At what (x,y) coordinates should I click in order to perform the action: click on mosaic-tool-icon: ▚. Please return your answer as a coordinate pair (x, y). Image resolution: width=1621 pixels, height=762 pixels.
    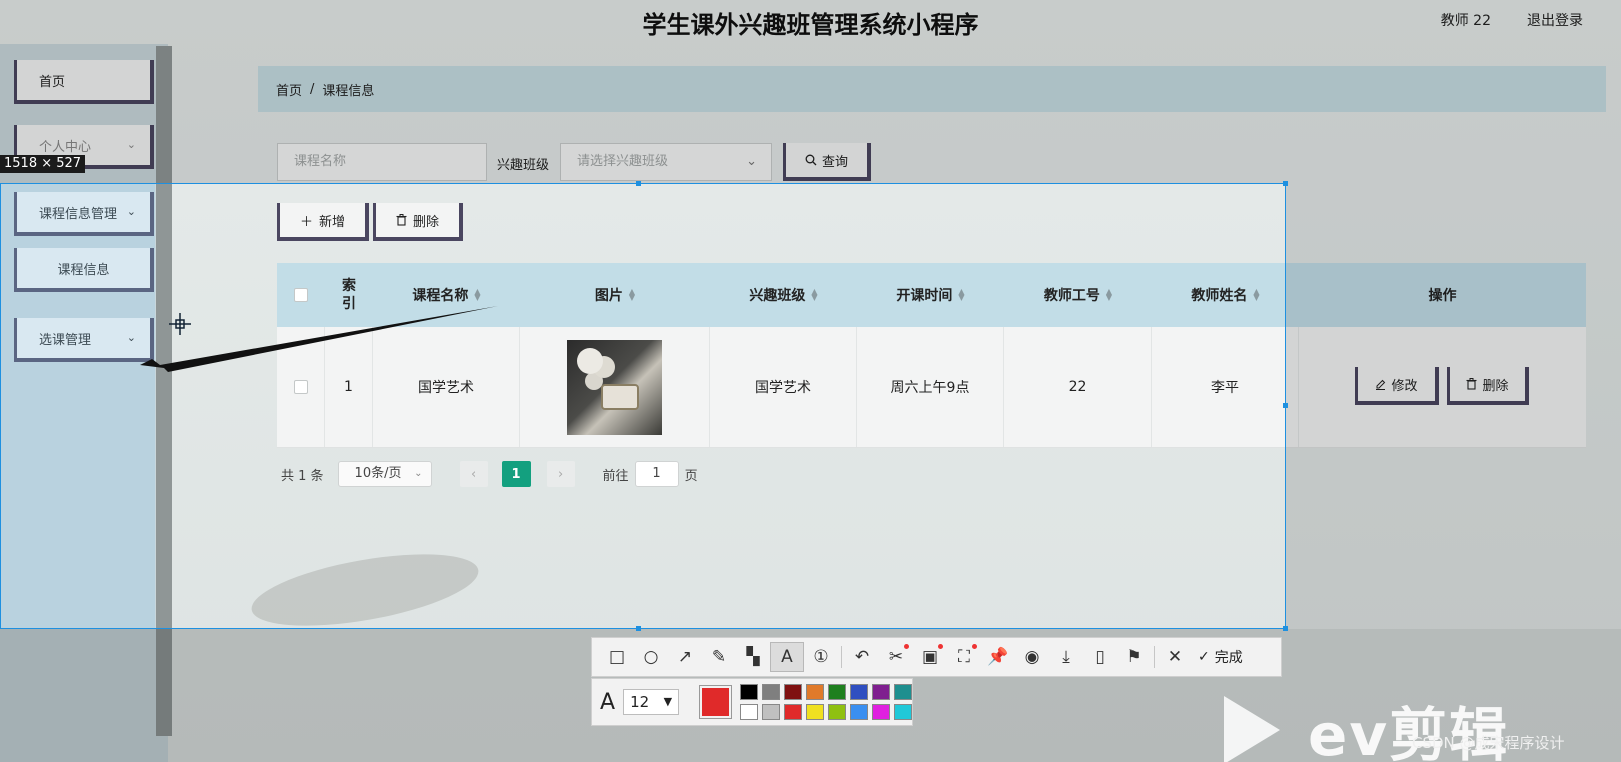
    Looking at the image, I should click on (753, 657).